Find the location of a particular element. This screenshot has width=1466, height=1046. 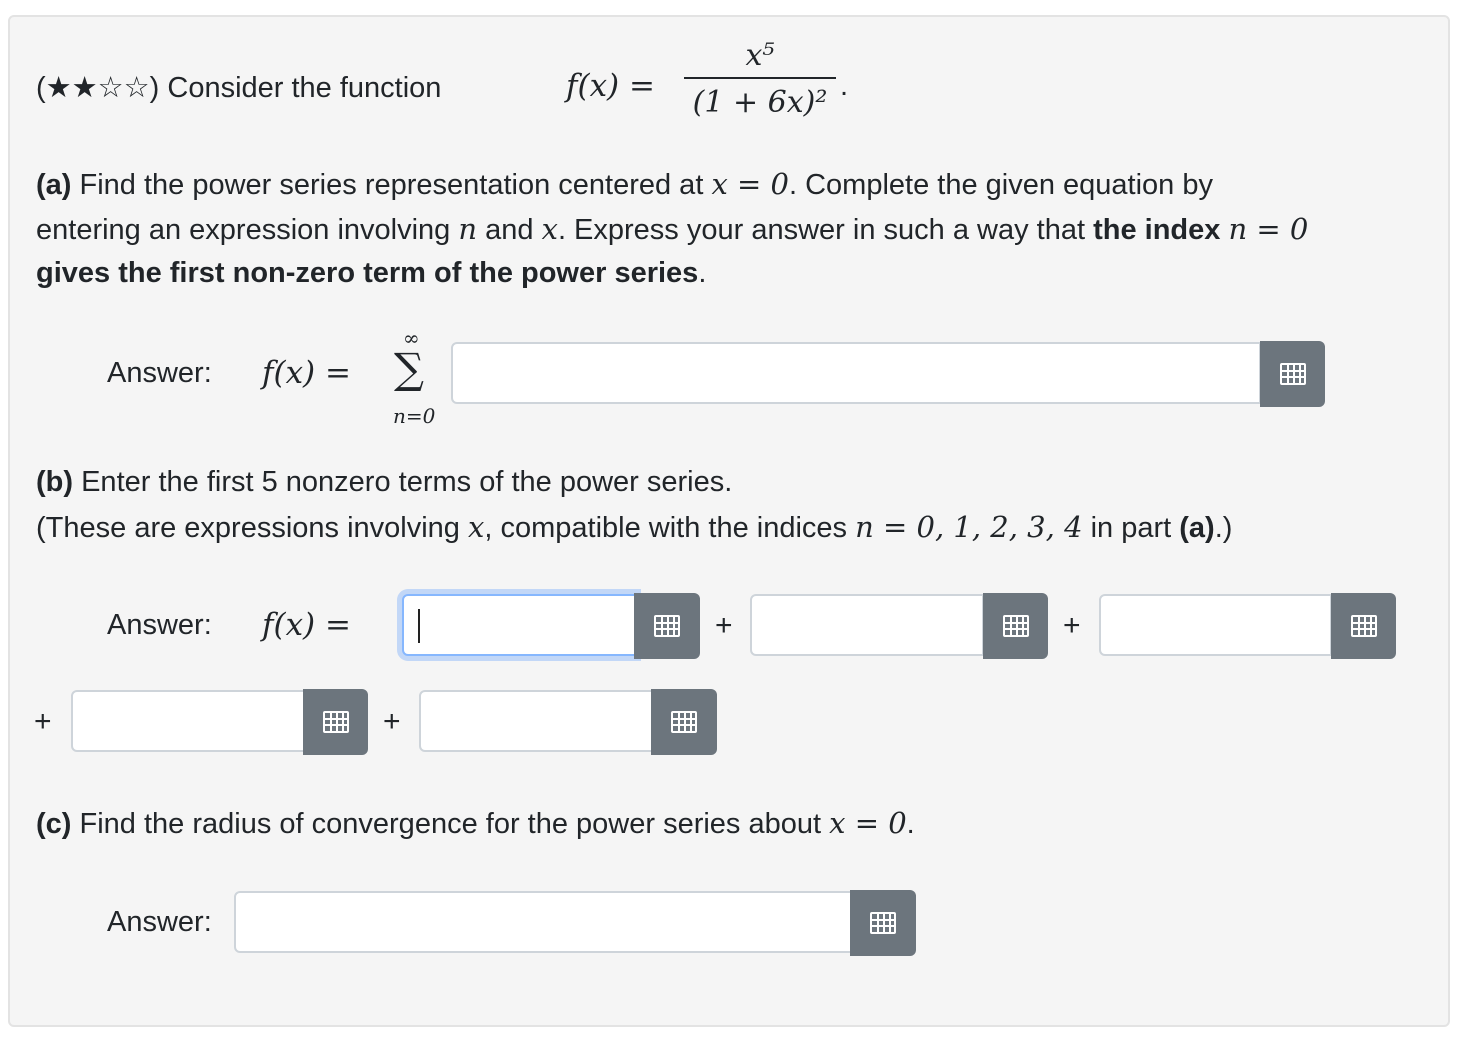

function-fraction: x⁵ (1 + 6x)² is located at coordinates (760, 79).